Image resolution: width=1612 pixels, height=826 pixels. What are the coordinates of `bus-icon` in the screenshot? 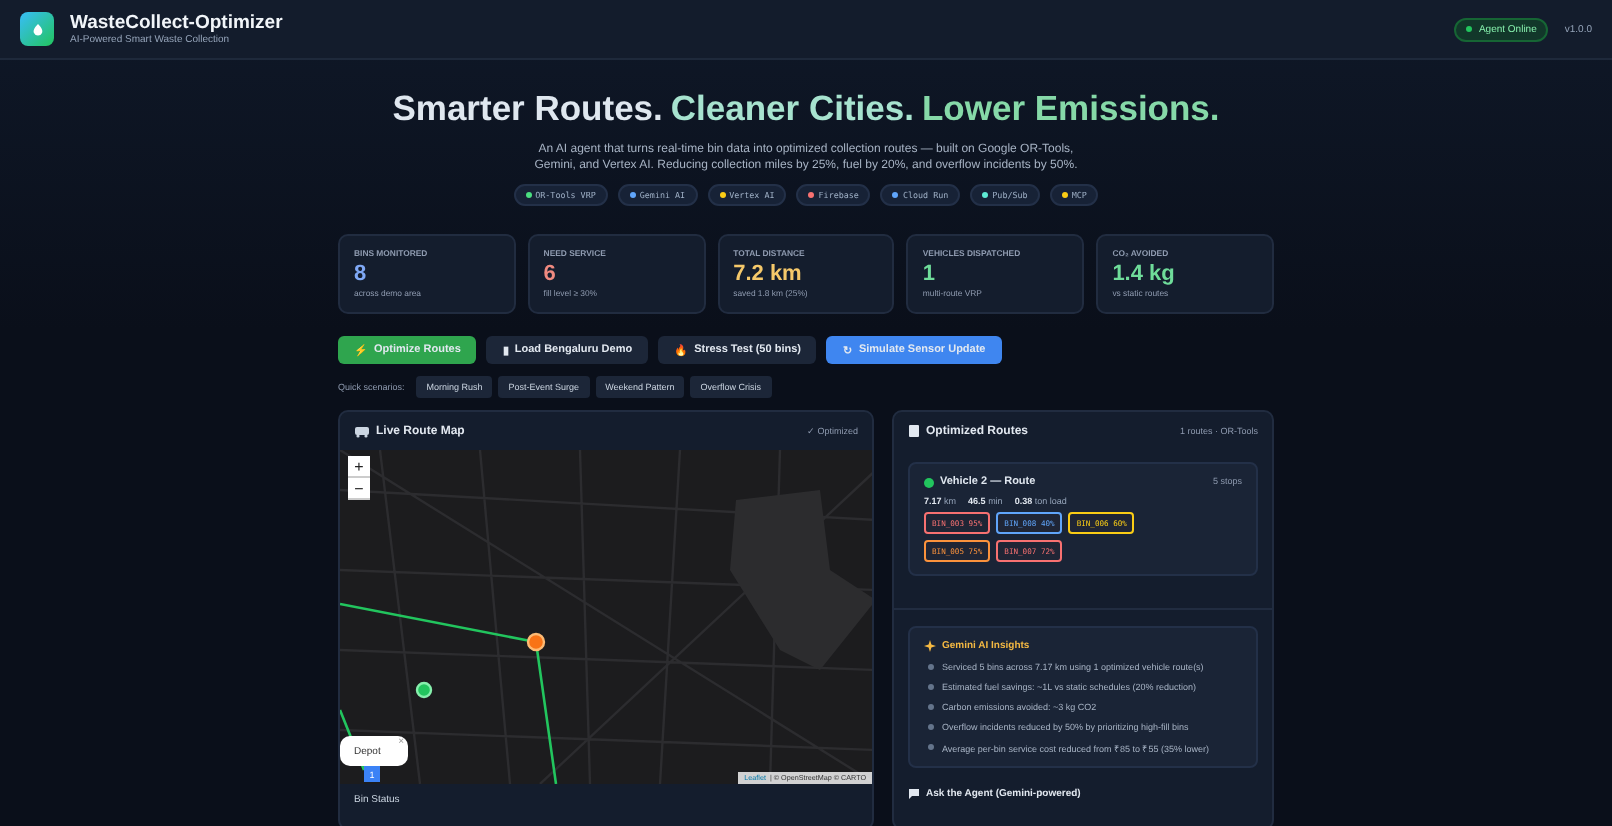 It's located at (362, 431).